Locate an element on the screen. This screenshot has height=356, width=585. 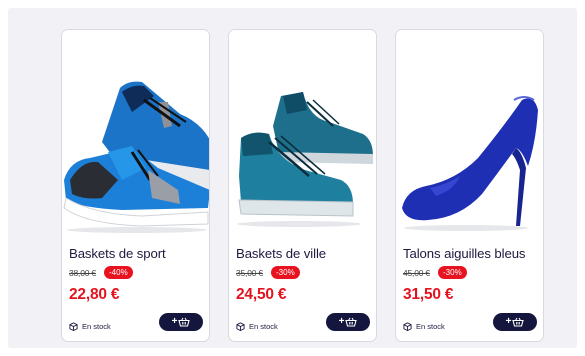
product-title: Talons aiguilles bleus is located at coordinates (464, 253).